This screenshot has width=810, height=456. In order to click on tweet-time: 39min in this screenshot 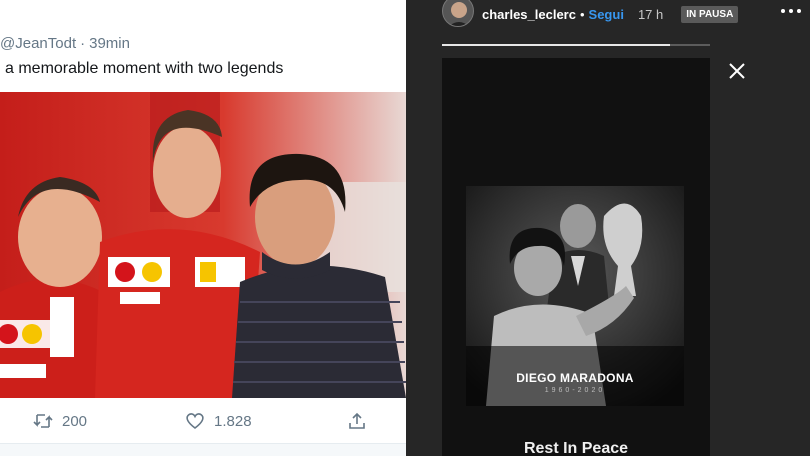, I will do `click(109, 43)`.